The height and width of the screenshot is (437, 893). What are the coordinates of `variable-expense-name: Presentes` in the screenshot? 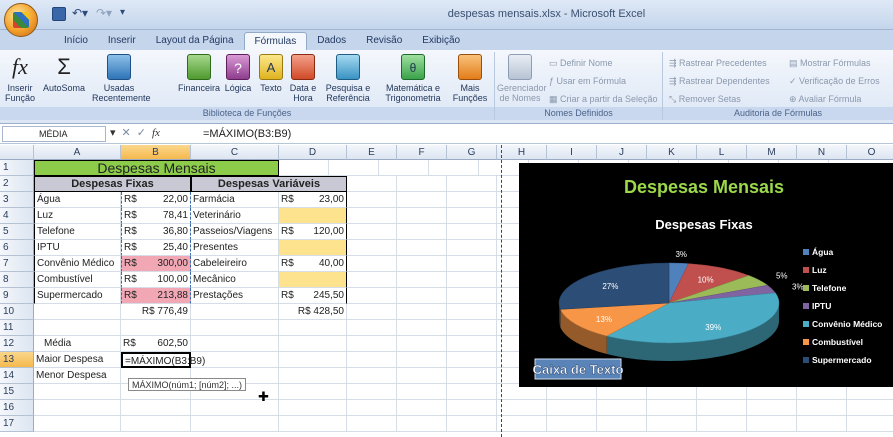 It's located at (235, 248).